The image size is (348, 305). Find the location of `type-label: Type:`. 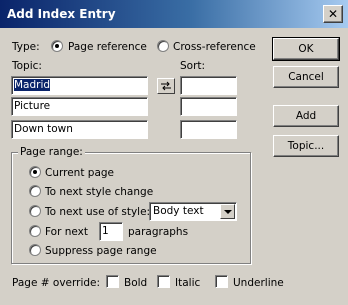

type-label: Type: is located at coordinates (26, 47).